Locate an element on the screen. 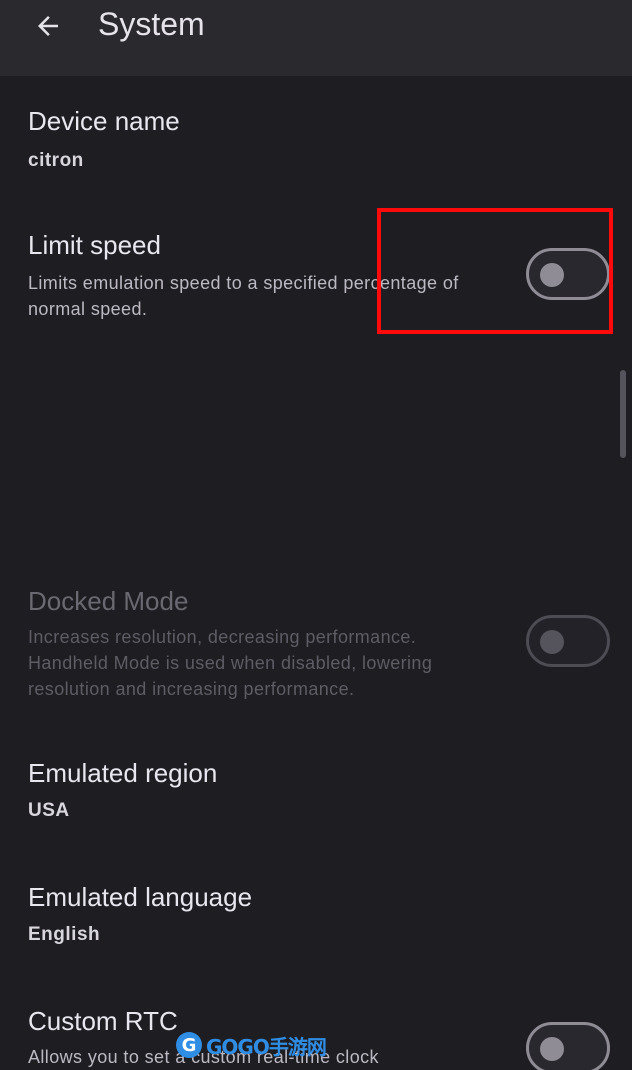 Image resolution: width=632 pixels, height=1070 pixels. arrow-back-icon is located at coordinates (48, 26).